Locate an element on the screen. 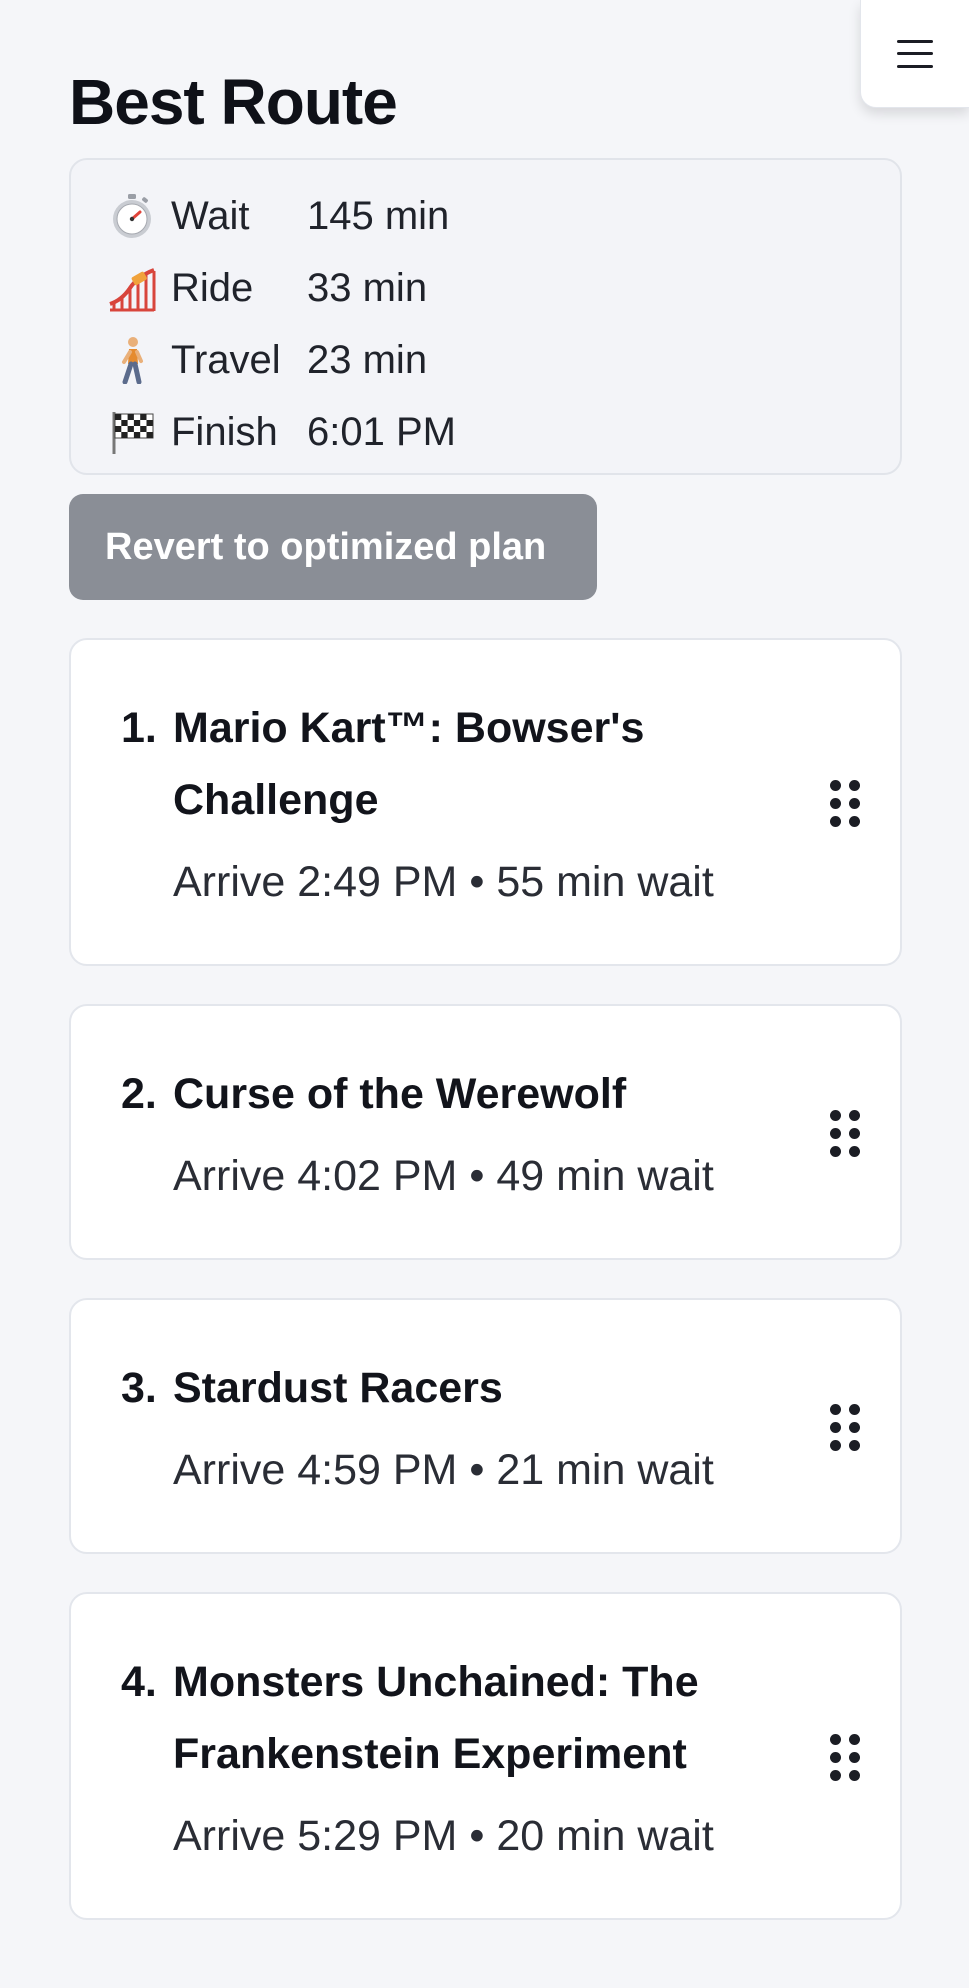 The image size is (969, 1988). ride-title-3: 3. Stardust Racers is located at coordinates (441, 1388).